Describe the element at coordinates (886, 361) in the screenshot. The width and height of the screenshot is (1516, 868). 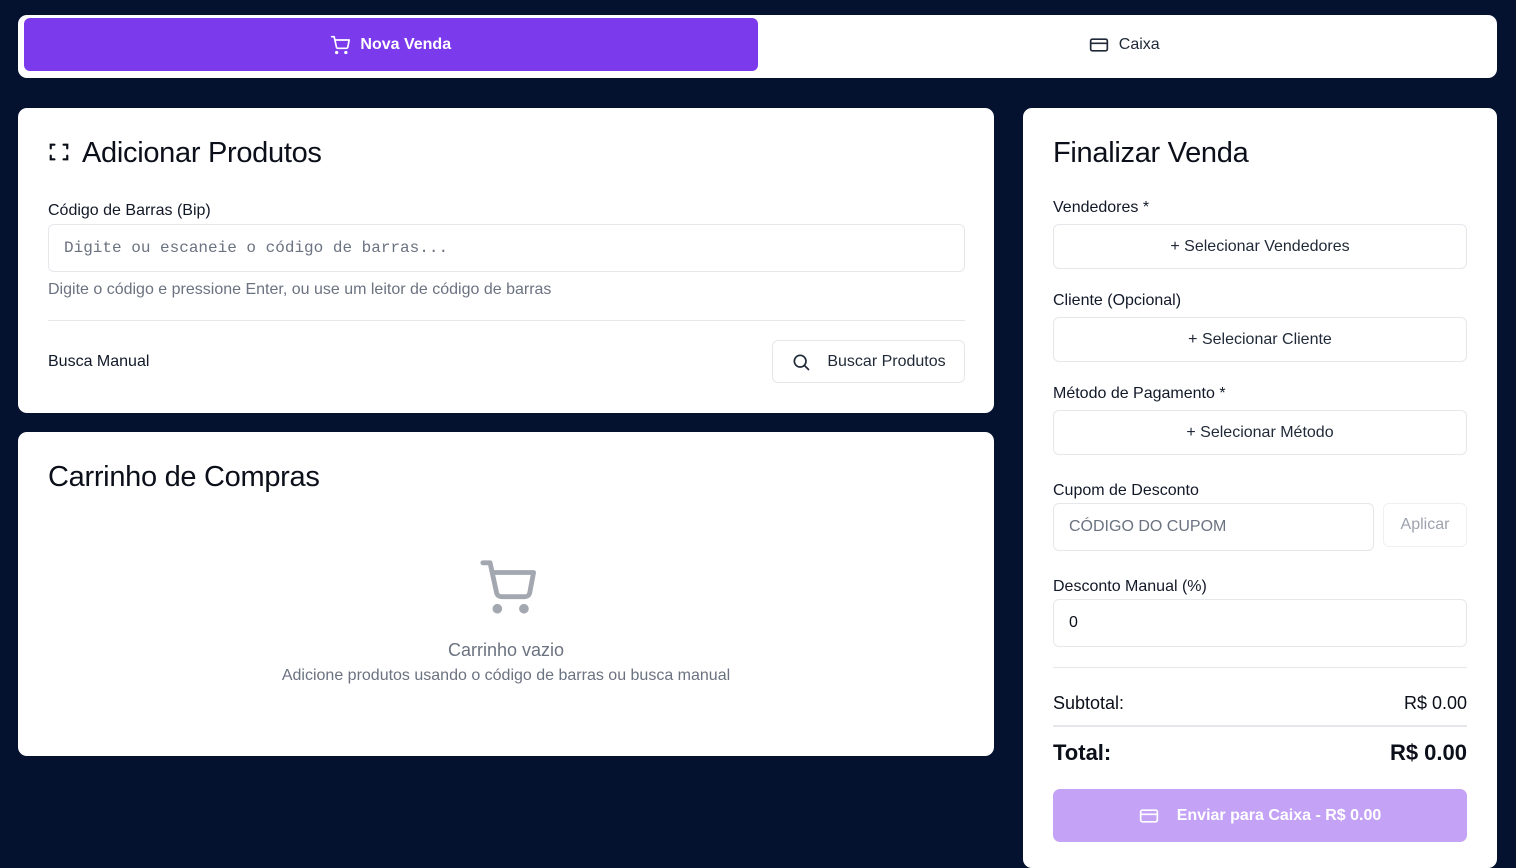
I see `search-products-label: Buscar Produtos` at that location.